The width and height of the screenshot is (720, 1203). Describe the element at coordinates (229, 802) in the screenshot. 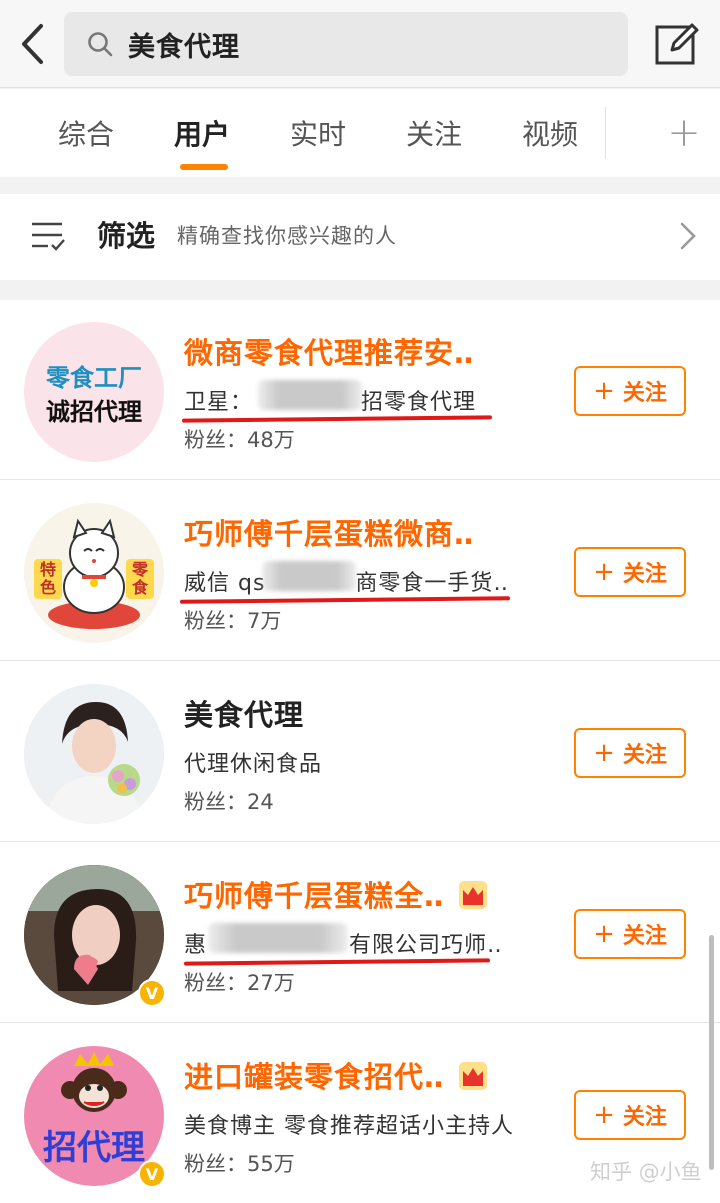

I see `fan-count: 粉丝：24` at that location.